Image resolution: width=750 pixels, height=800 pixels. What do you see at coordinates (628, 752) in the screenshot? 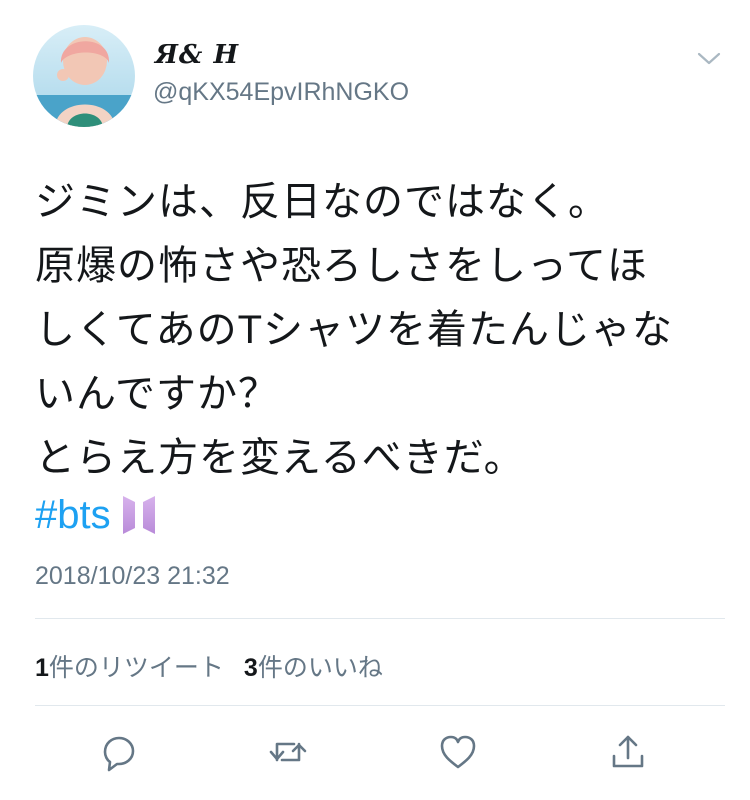
I see `share-icon` at bounding box center [628, 752].